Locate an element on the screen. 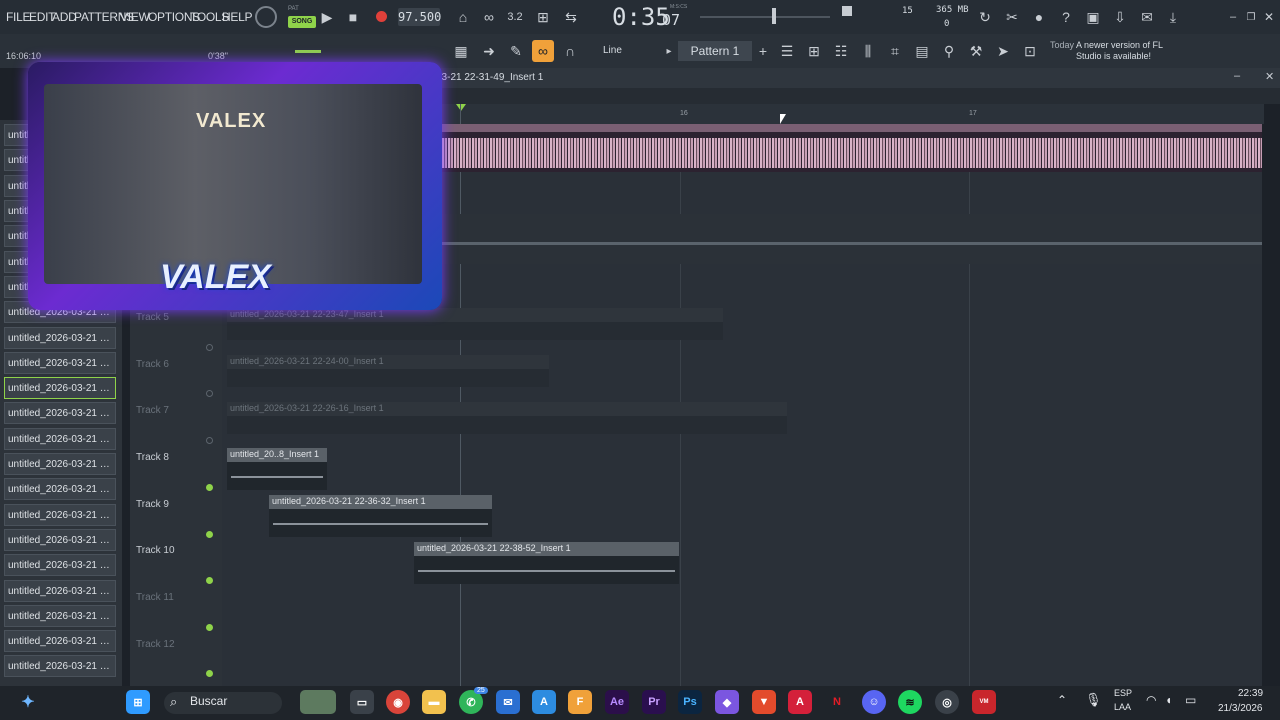  step-icon: 3.2 is located at coordinates (515, 17).